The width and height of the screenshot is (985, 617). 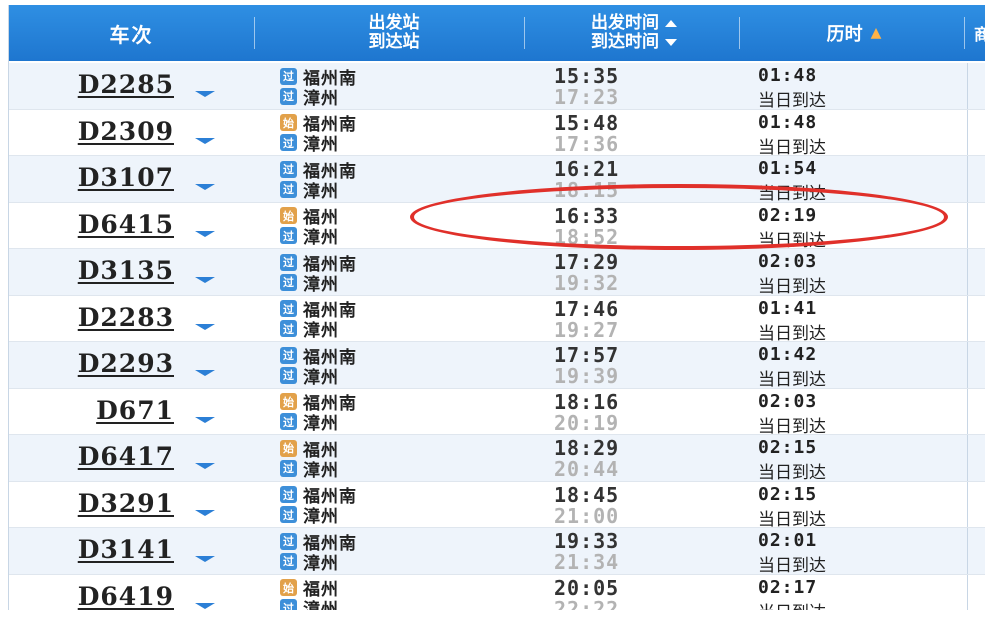 What do you see at coordinates (126, 456) in the screenshot?
I see `train-number-link: D6417` at bounding box center [126, 456].